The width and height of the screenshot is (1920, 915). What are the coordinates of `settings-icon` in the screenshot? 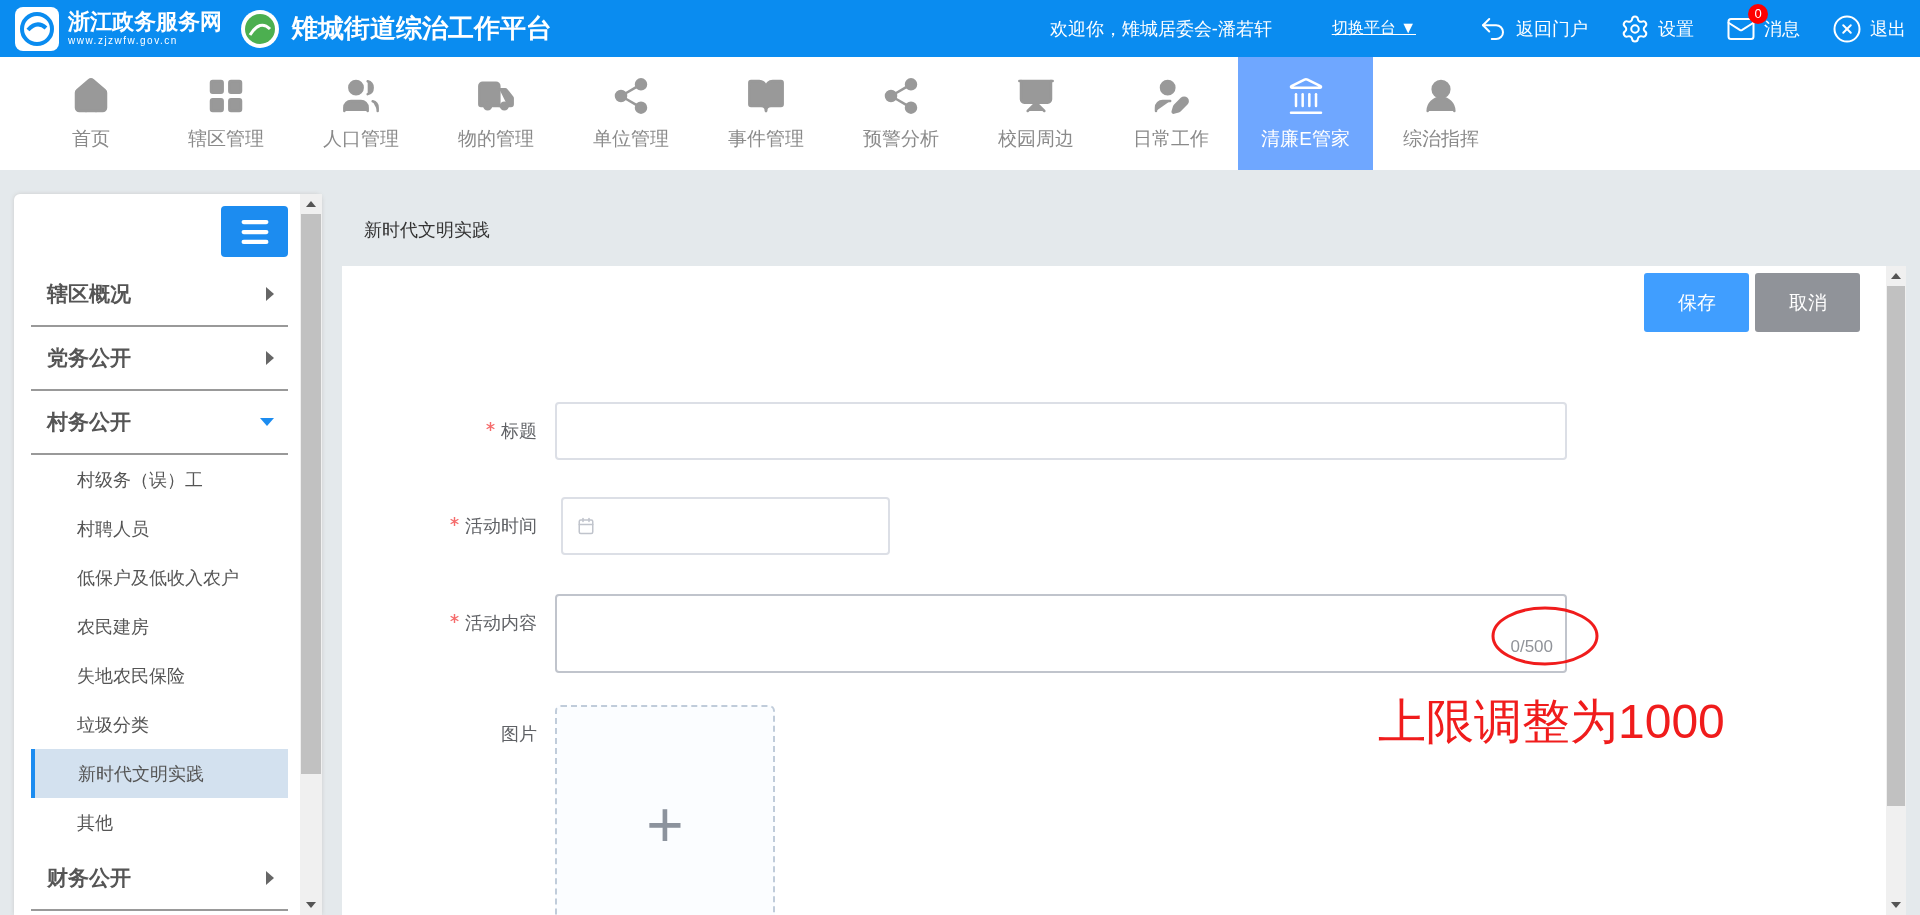 It's located at (1635, 28).